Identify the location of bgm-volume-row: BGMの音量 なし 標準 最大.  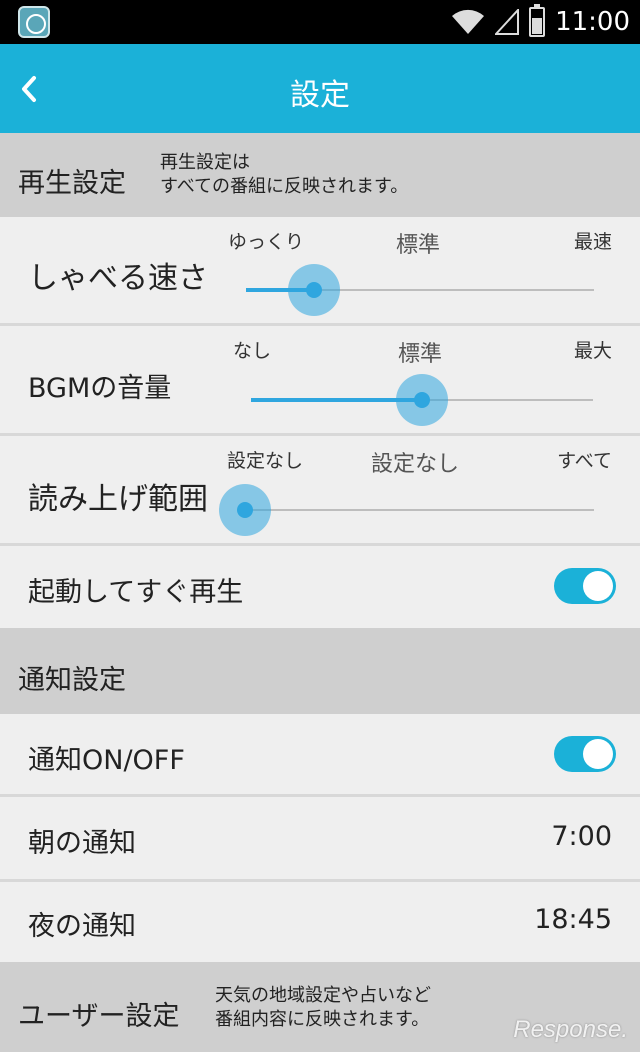
(320, 380).